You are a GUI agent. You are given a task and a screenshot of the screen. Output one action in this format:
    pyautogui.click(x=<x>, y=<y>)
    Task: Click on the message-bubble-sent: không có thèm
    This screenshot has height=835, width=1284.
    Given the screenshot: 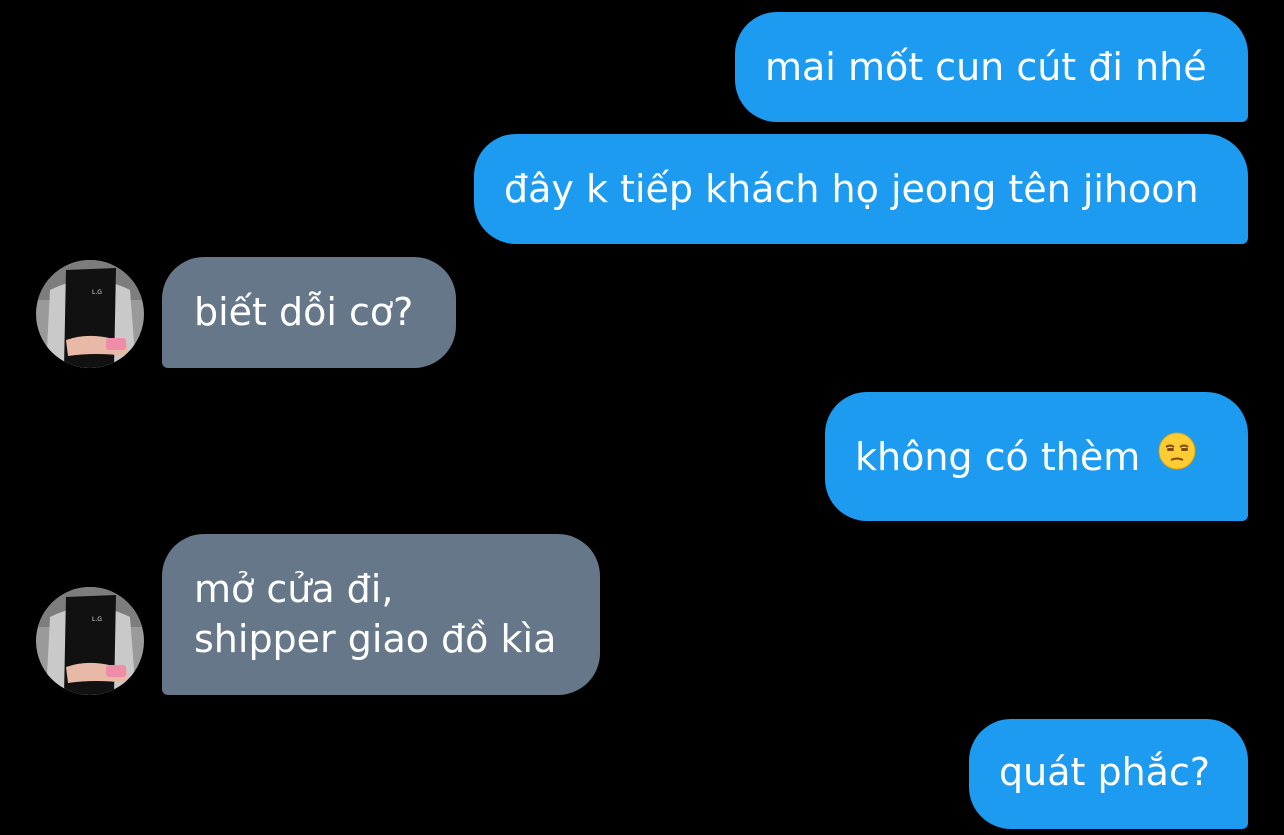 What is the action you would take?
    pyautogui.click(x=1036, y=456)
    